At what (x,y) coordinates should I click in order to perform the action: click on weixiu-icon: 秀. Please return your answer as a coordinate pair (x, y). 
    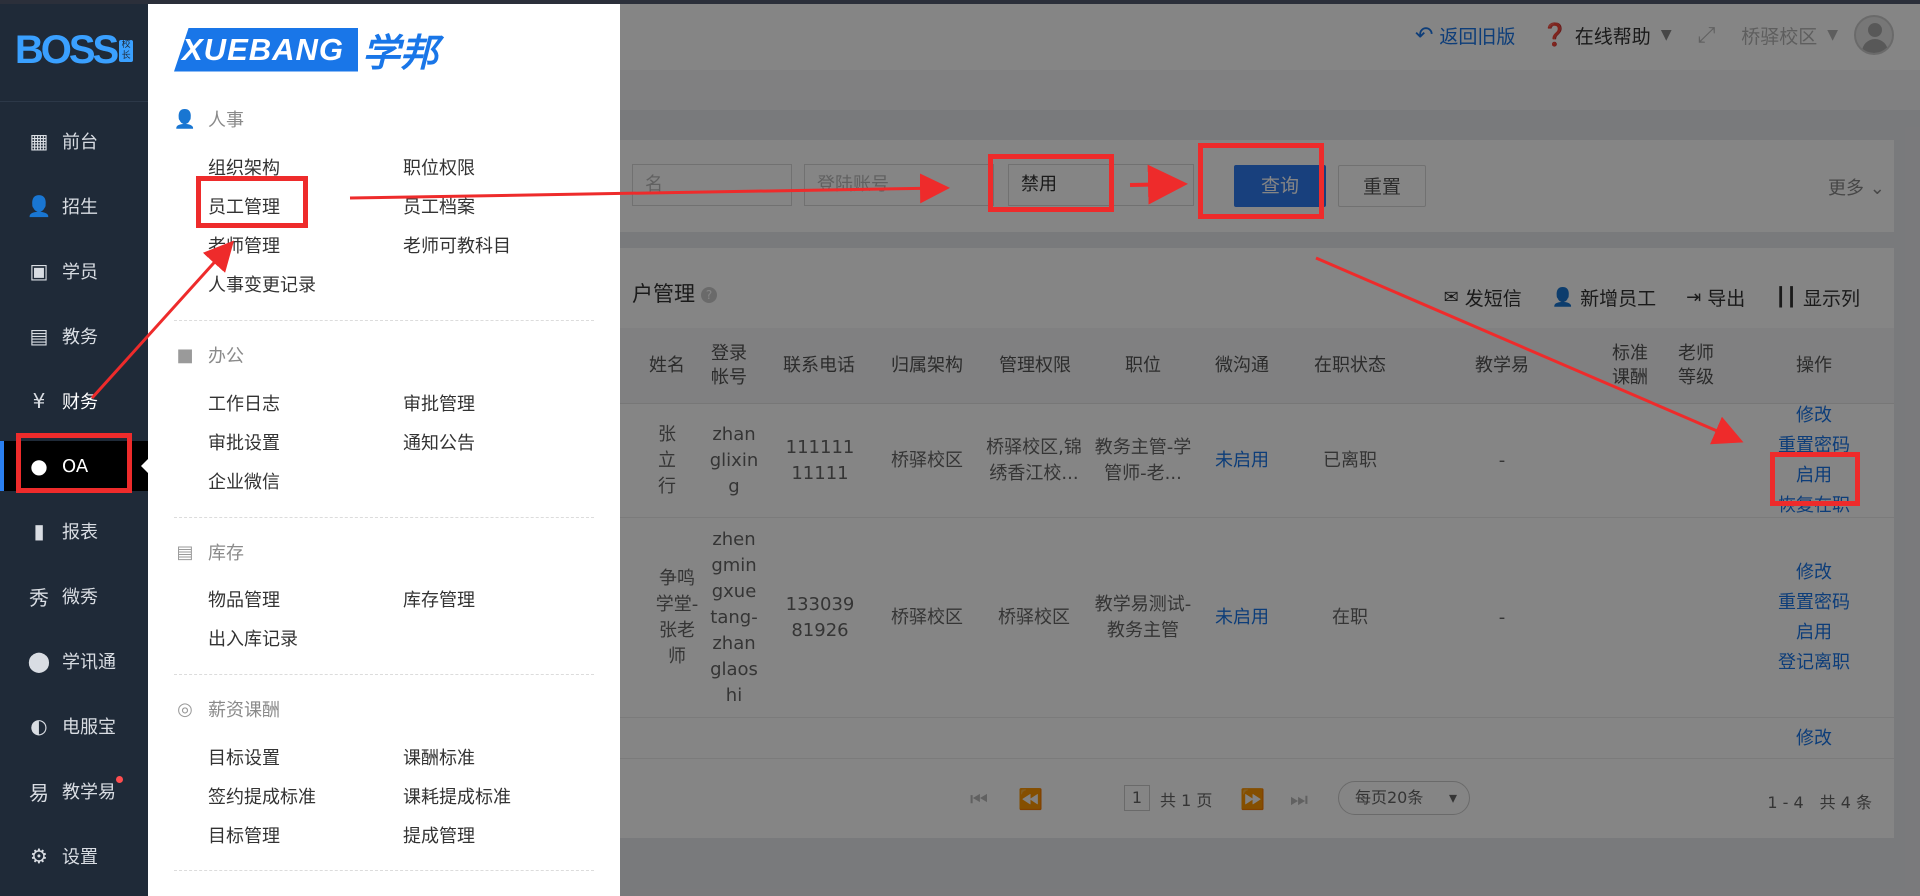
    Looking at the image, I should click on (39, 597).